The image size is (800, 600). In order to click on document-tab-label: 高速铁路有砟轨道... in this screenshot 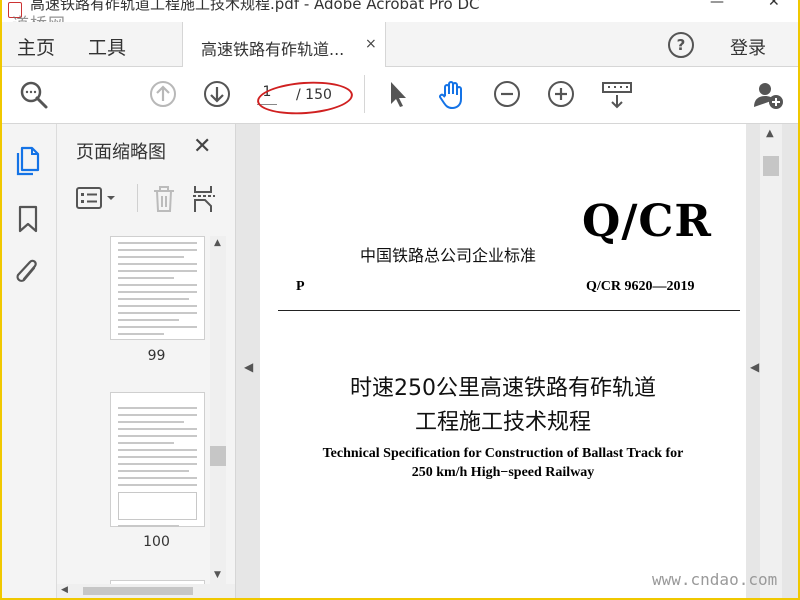, I will do `click(273, 49)`.